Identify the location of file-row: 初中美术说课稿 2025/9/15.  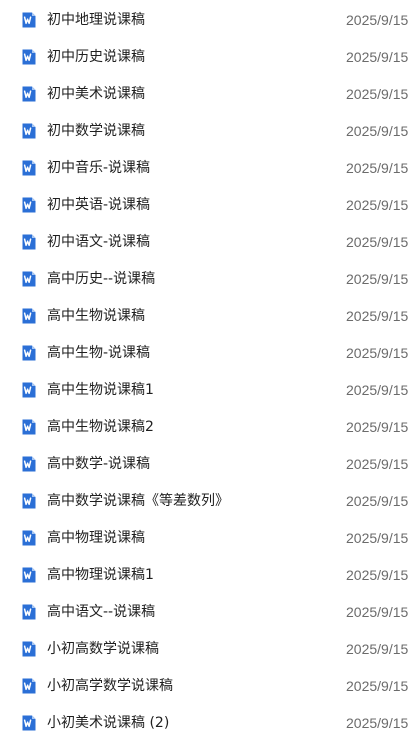
(210, 92).